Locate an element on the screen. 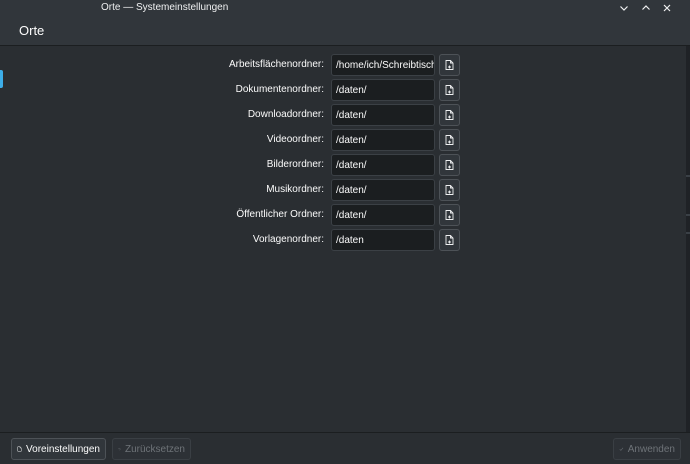 The height and width of the screenshot is (464, 690). window-titlebar: Orte — Systemeinstellungen is located at coordinates (345, 8).